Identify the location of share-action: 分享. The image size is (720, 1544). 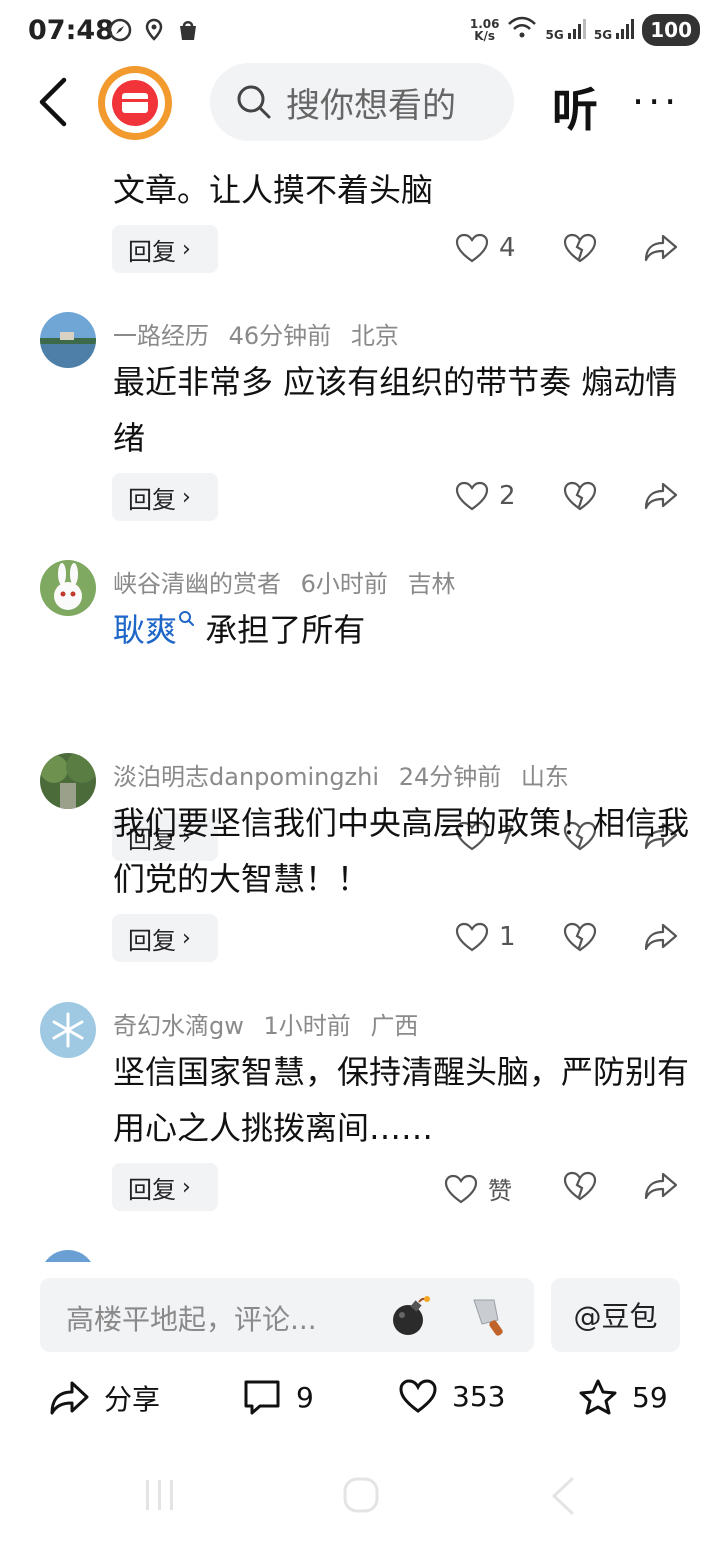
(104, 1398).